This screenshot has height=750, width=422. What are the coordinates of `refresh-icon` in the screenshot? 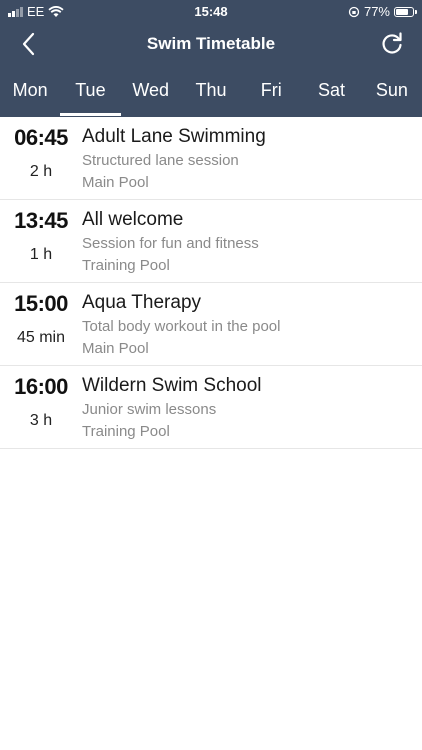 It's located at (392, 43).